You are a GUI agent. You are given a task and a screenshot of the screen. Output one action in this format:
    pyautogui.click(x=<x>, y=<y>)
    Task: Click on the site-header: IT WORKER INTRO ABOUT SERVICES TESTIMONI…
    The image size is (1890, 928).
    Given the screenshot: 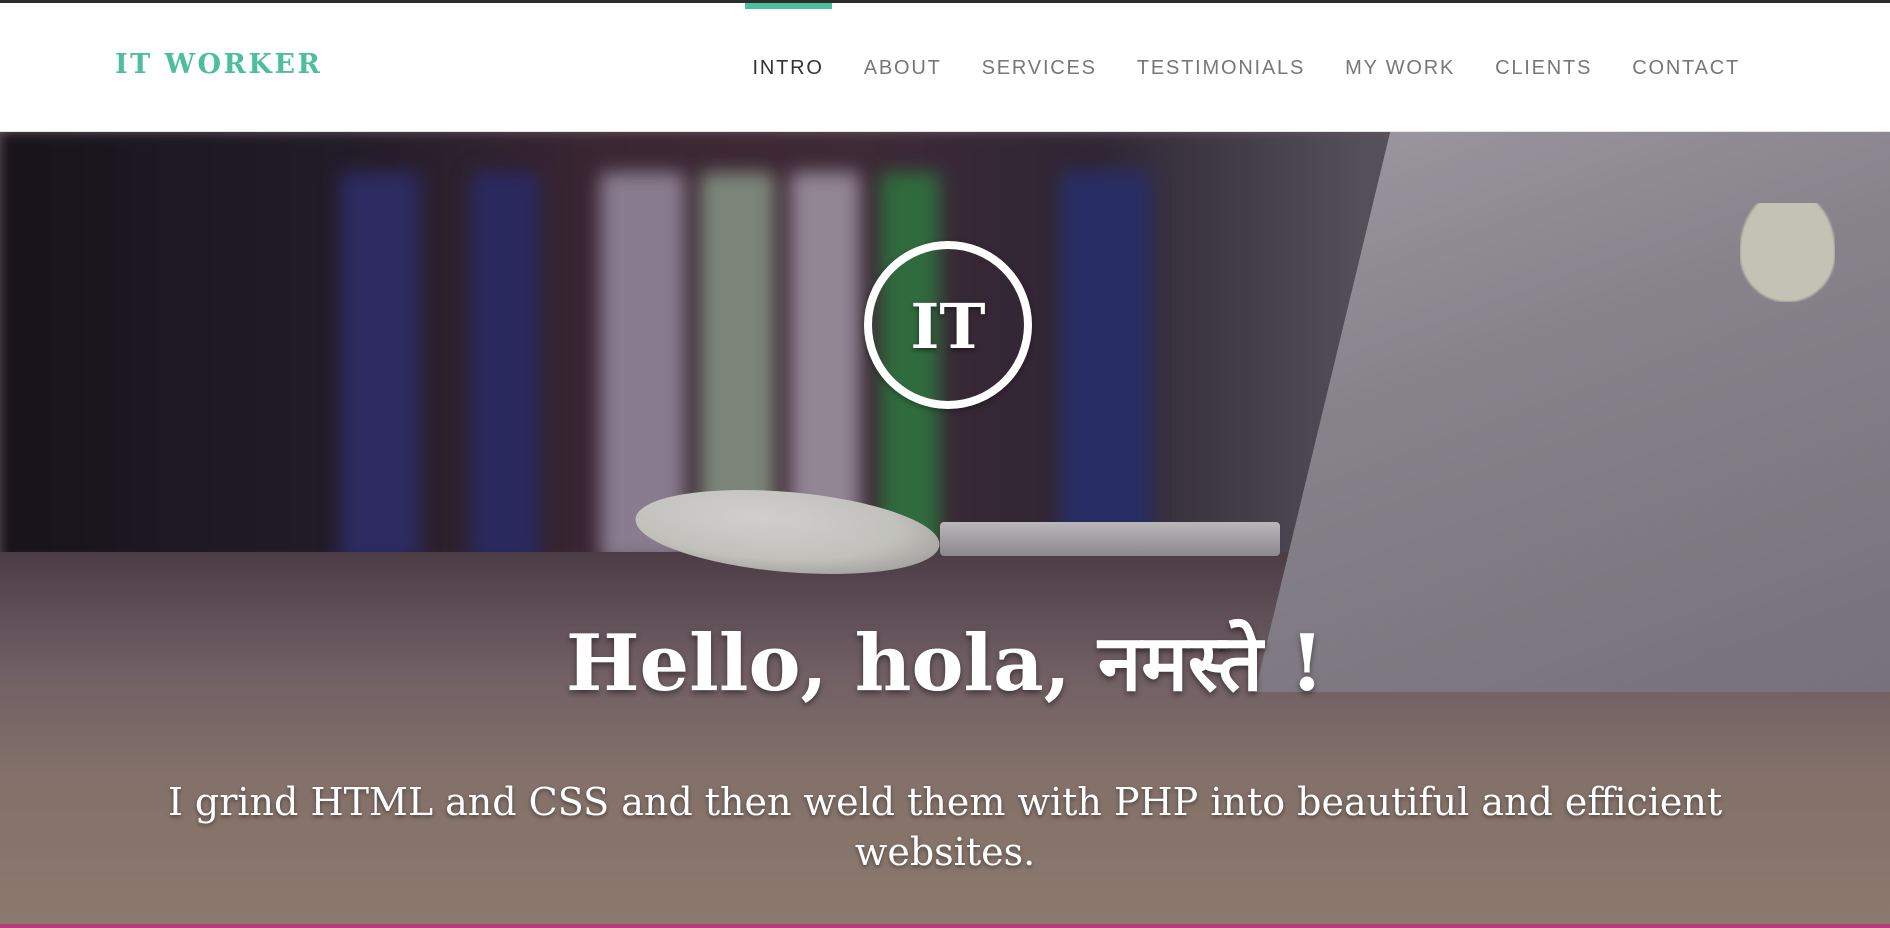 What is the action you would take?
    pyautogui.click(x=945, y=67)
    